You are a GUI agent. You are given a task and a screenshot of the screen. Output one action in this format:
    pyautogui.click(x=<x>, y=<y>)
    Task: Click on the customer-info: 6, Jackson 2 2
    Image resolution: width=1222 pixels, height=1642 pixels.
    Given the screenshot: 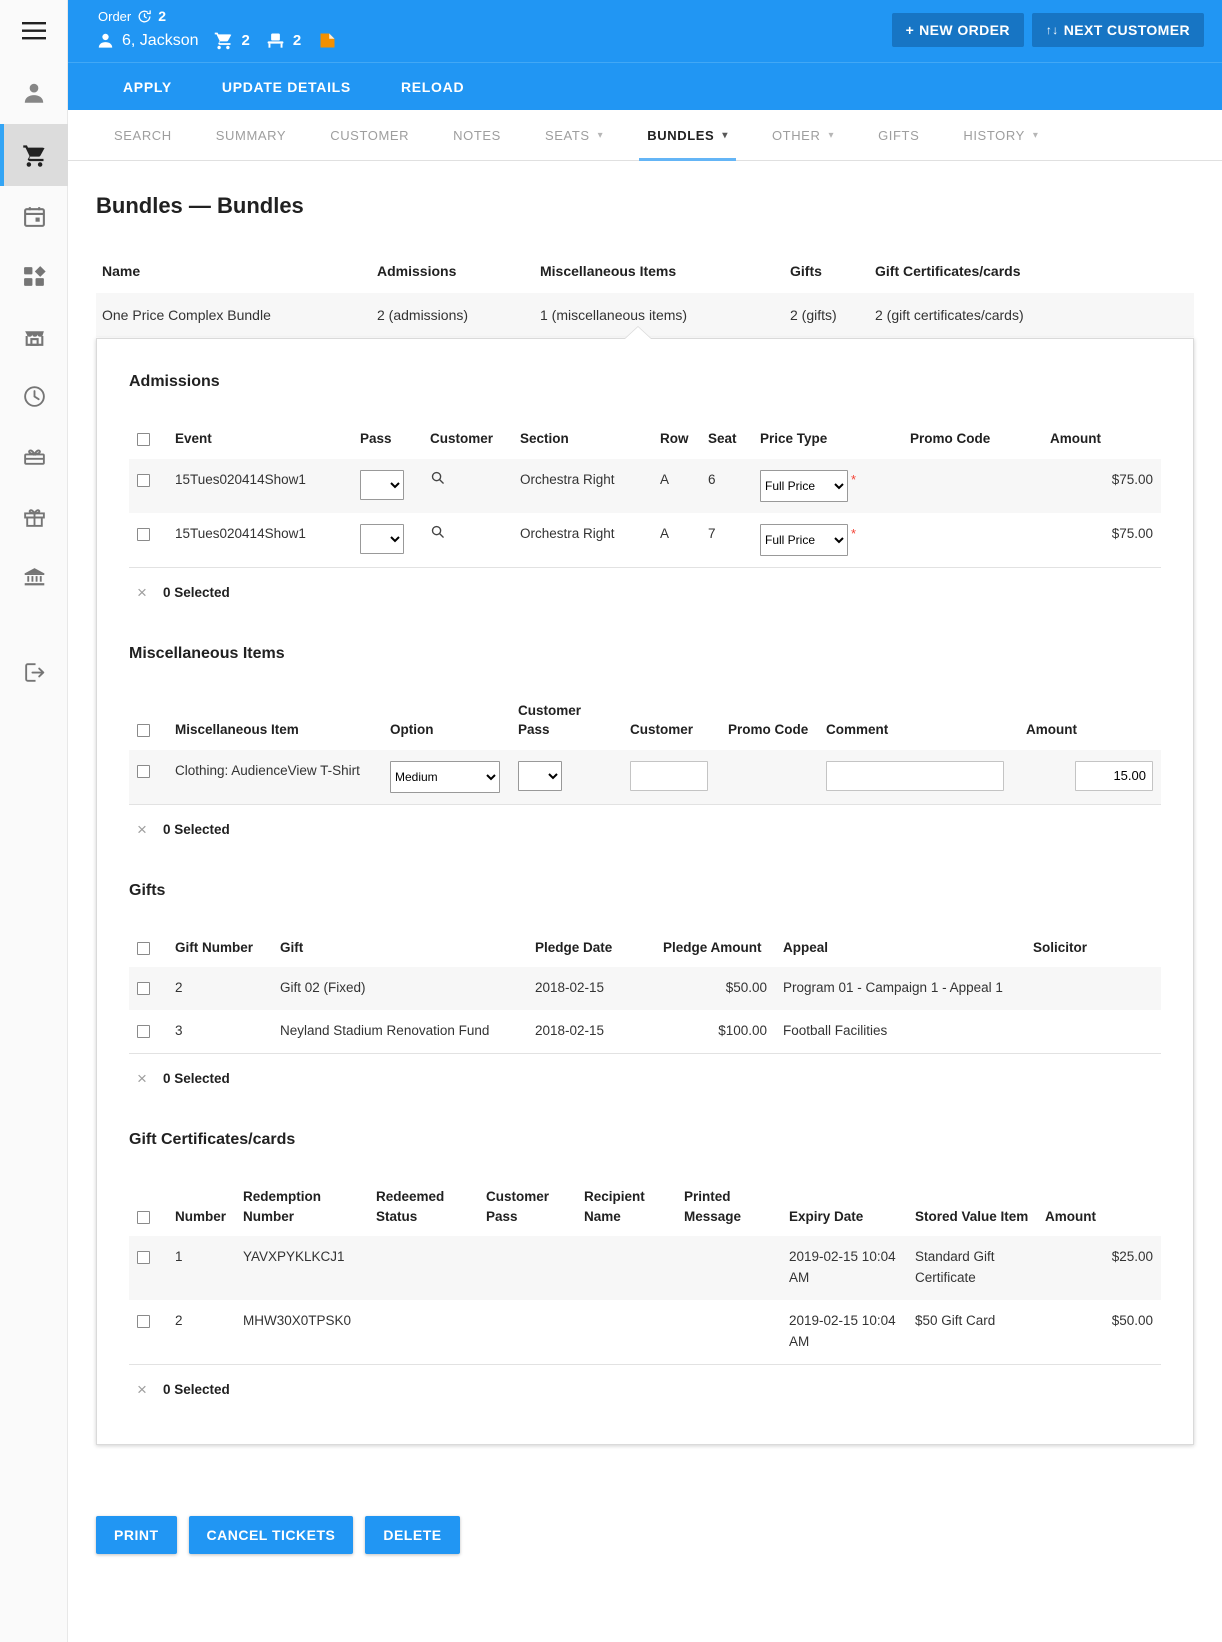 What is the action you would take?
    pyautogui.click(x=217, y=40)
    